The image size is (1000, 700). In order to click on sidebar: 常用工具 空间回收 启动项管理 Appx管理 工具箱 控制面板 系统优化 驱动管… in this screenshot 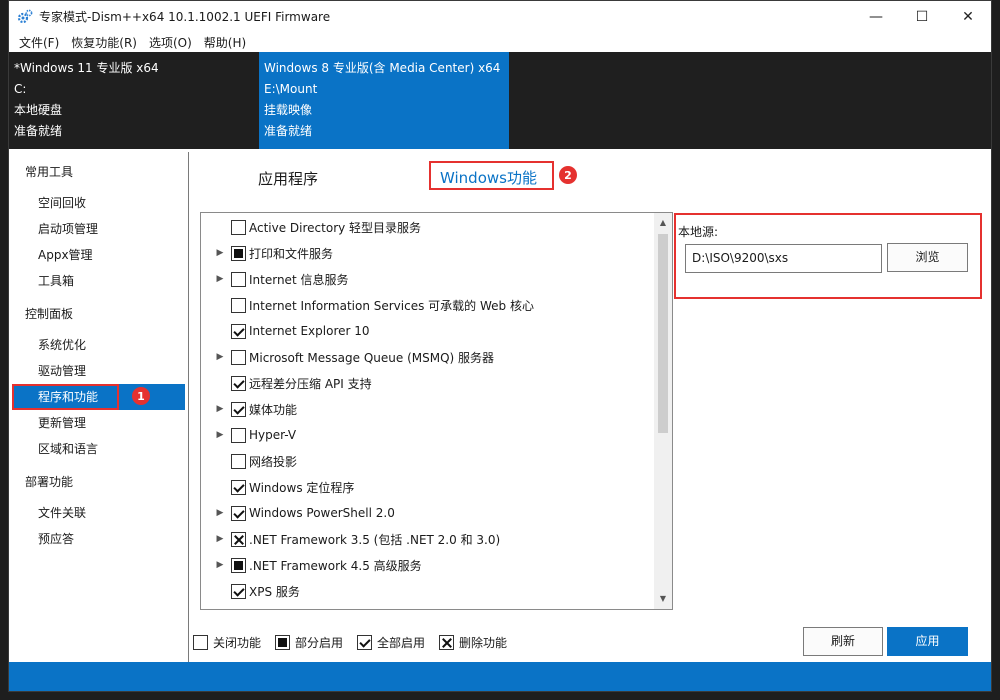, I will do `click(99, 407)`.